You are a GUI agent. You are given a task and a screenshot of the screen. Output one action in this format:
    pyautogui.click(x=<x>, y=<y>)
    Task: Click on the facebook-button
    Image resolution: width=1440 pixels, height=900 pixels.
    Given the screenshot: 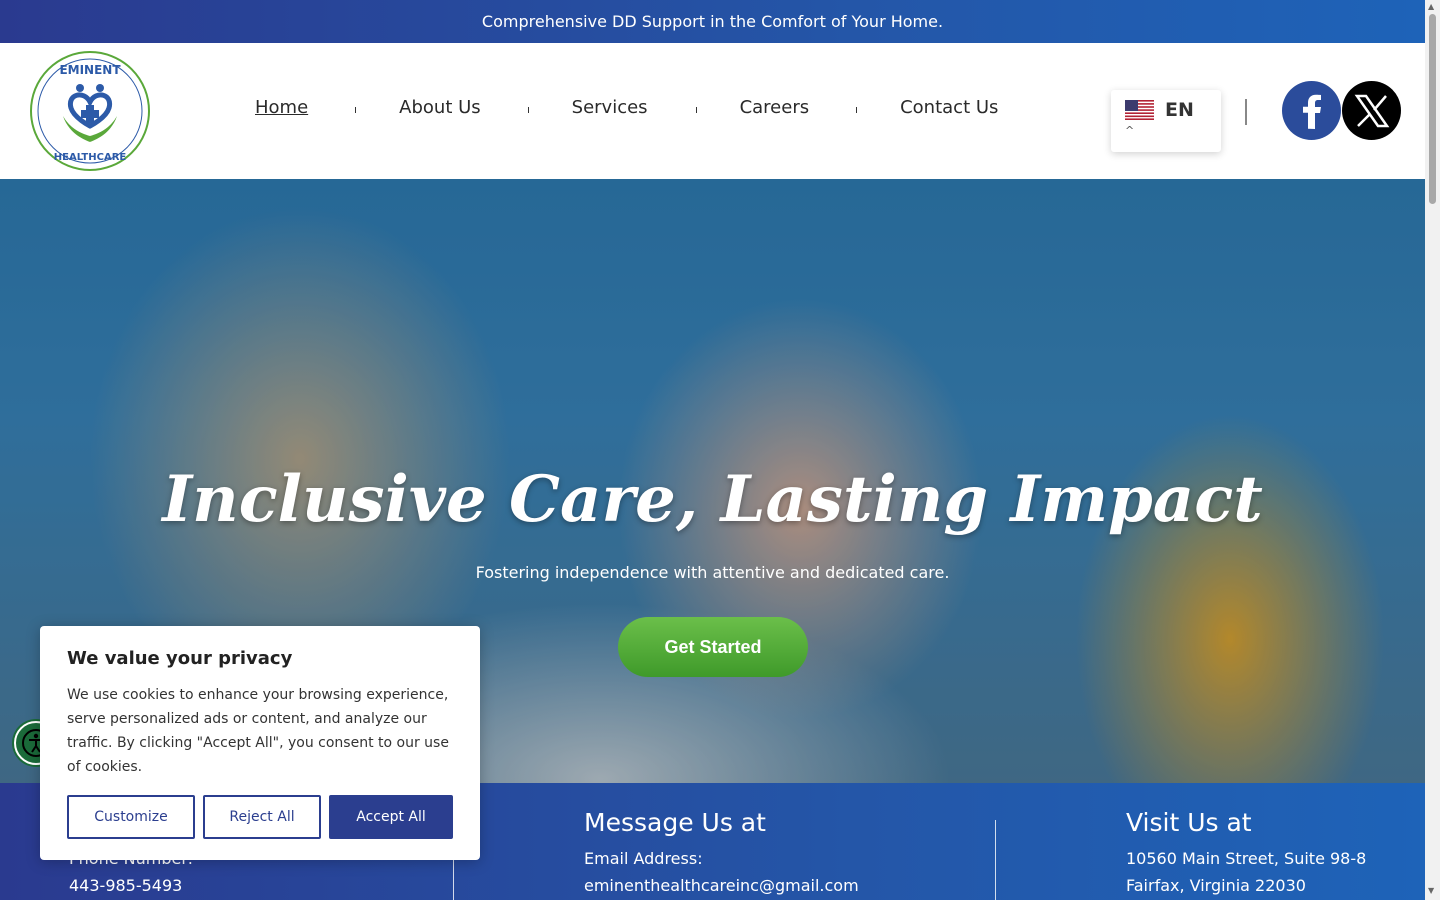 What is the action you would take?
    pyautogui.click(x=1311, y=110)
    